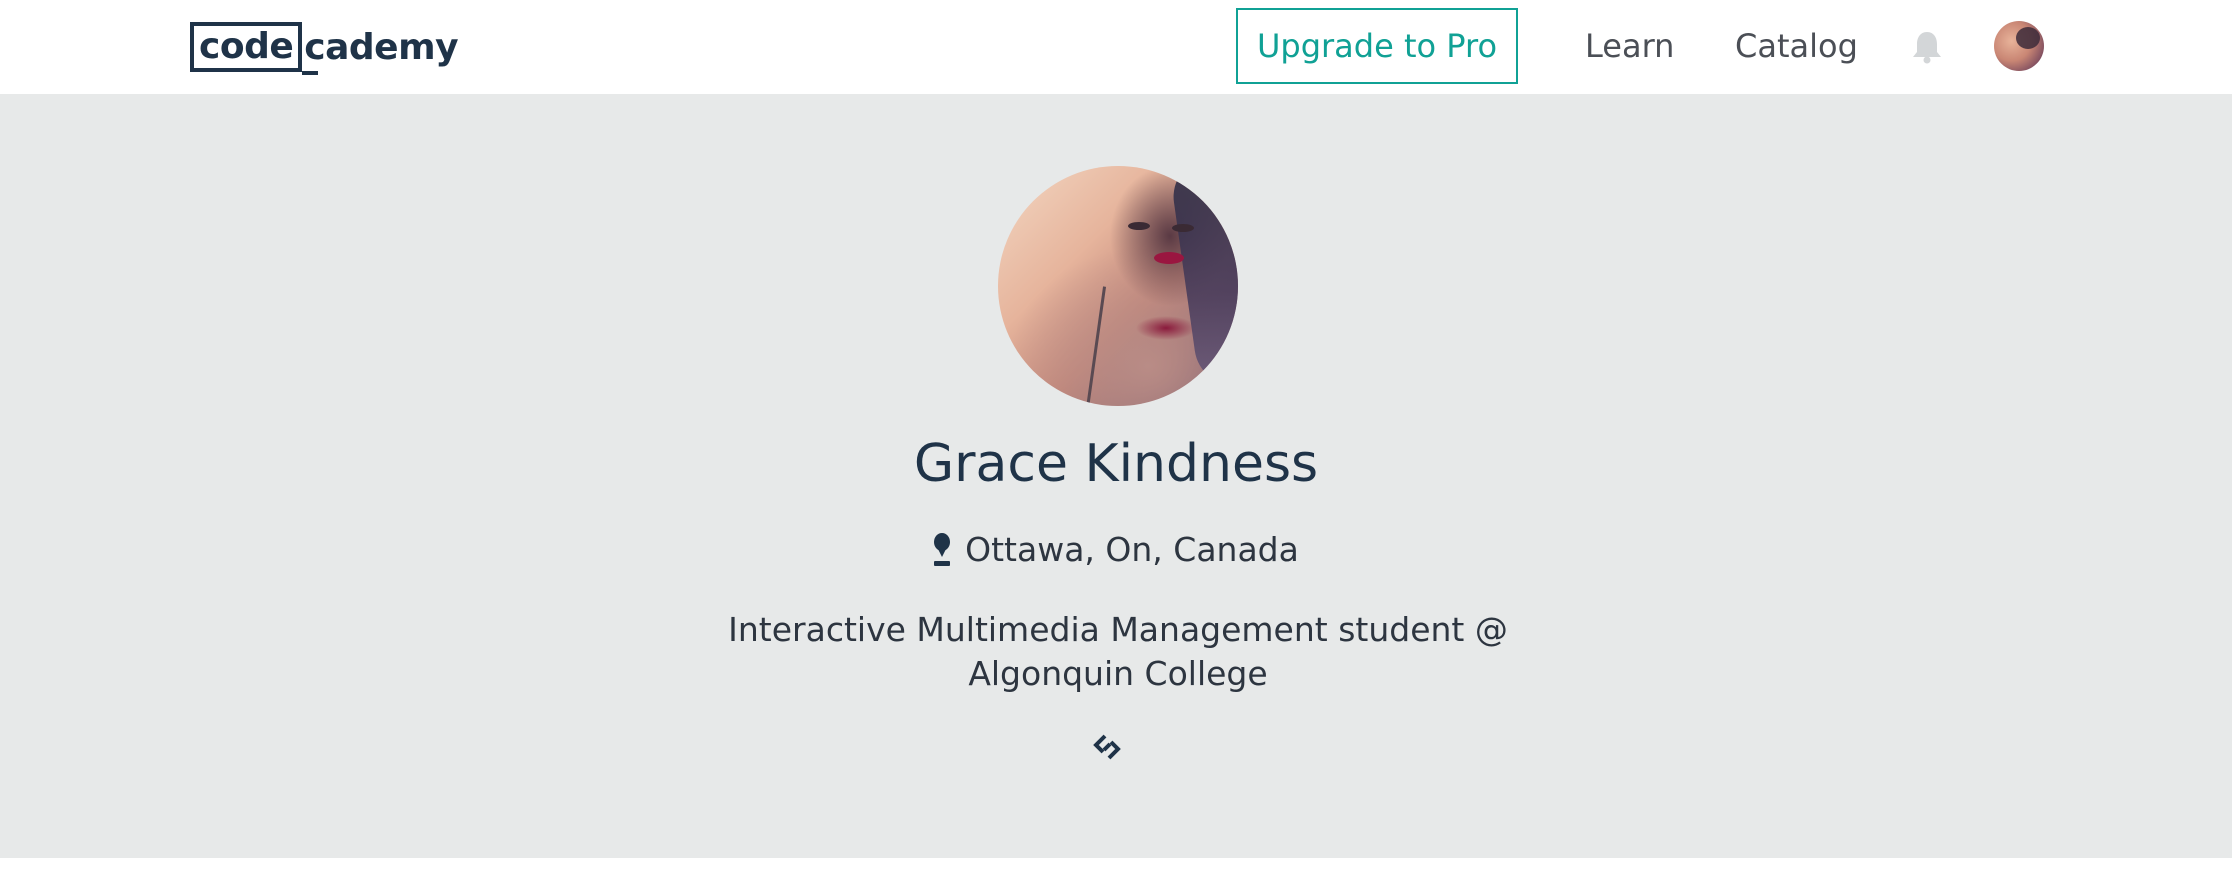  I want to click on logo-cursor, so click(310, 73).